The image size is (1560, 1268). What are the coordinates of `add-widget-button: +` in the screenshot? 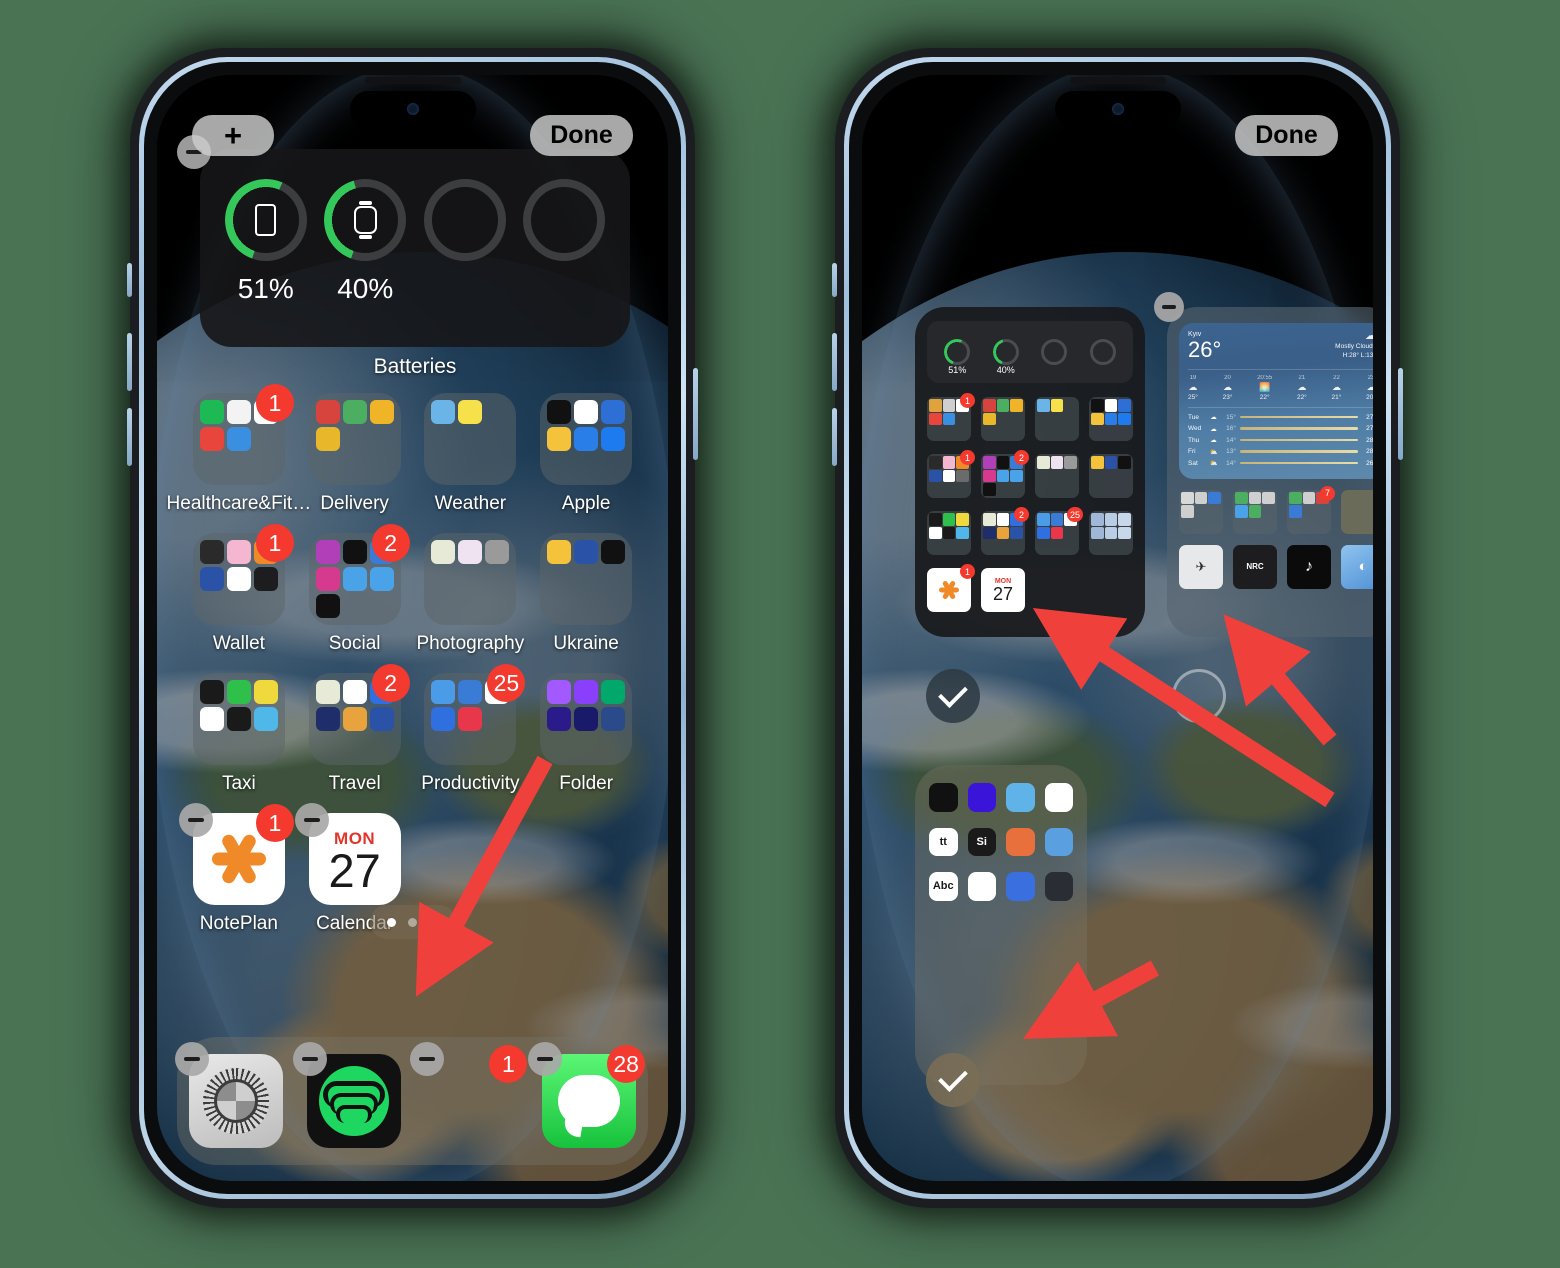 It's located at (233, 135).